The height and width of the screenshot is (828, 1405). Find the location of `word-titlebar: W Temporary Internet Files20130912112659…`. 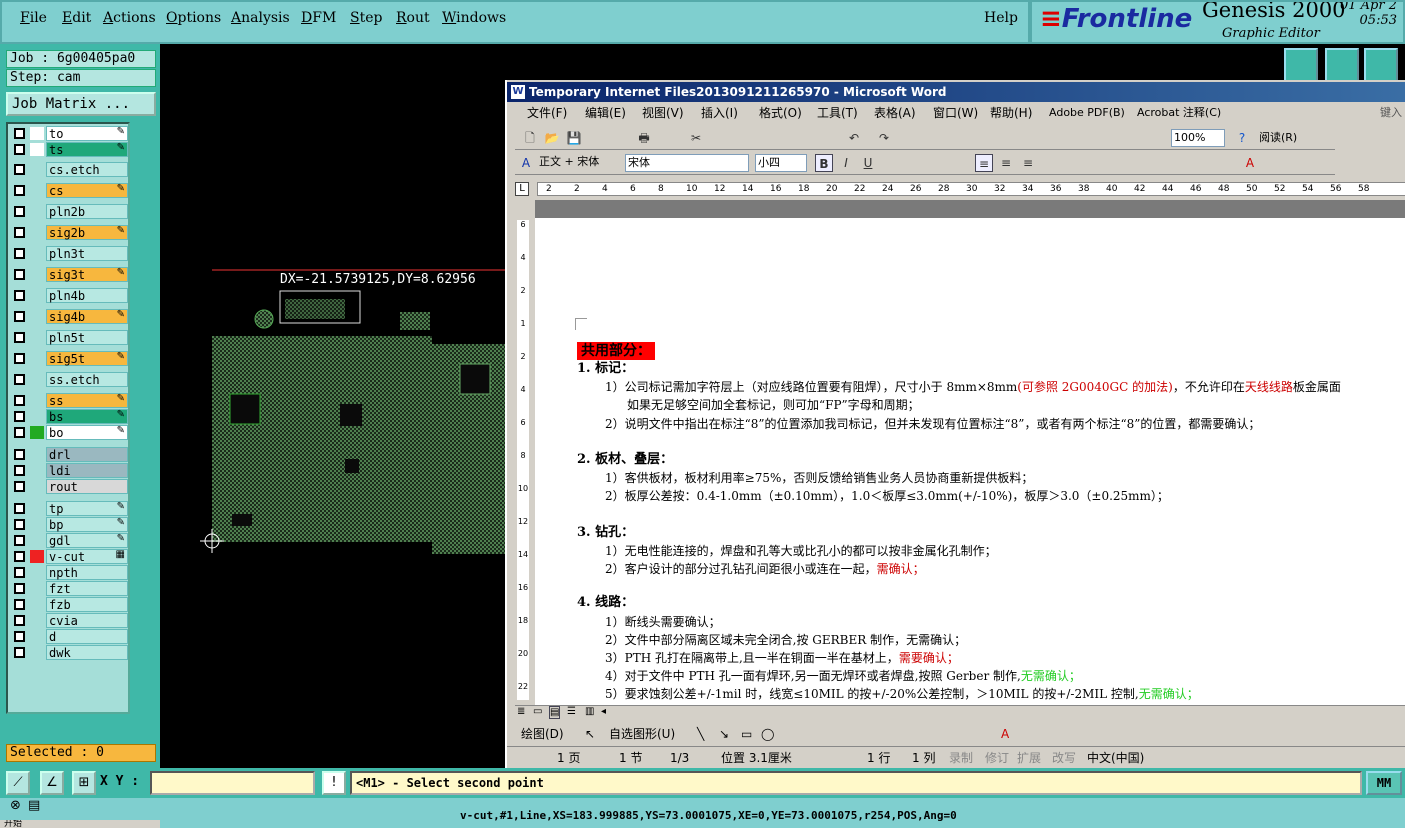

word-titlebar: W Temporary Internet Files20130912112659… is located at coordinates (956, 92).